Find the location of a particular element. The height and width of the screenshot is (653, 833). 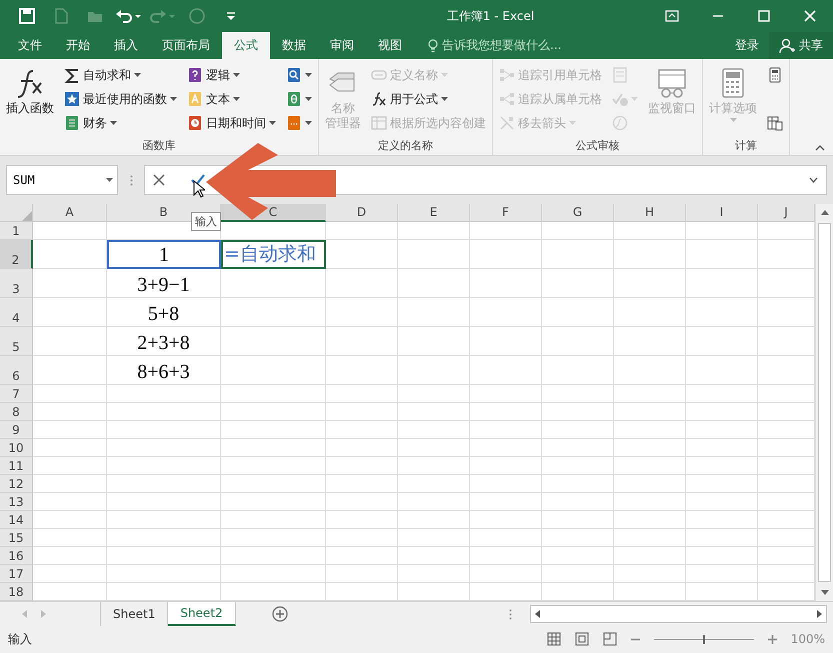

left-arrow-icon is located at coordinates (24, 614).